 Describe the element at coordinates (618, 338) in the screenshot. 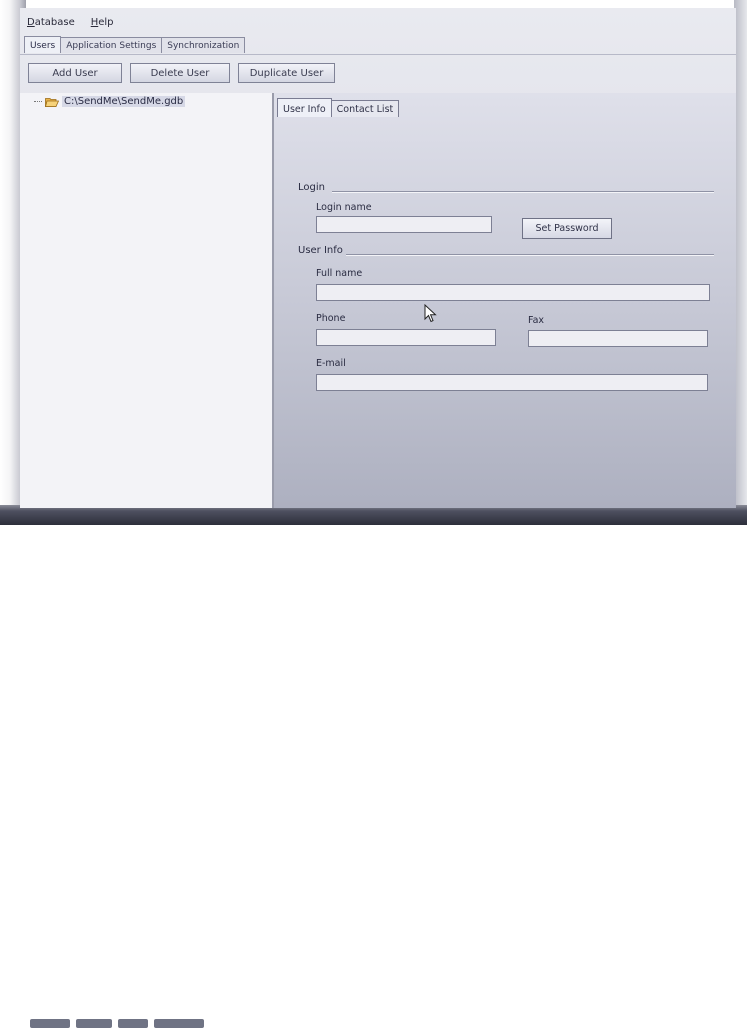

I see `fax-field` at that location.